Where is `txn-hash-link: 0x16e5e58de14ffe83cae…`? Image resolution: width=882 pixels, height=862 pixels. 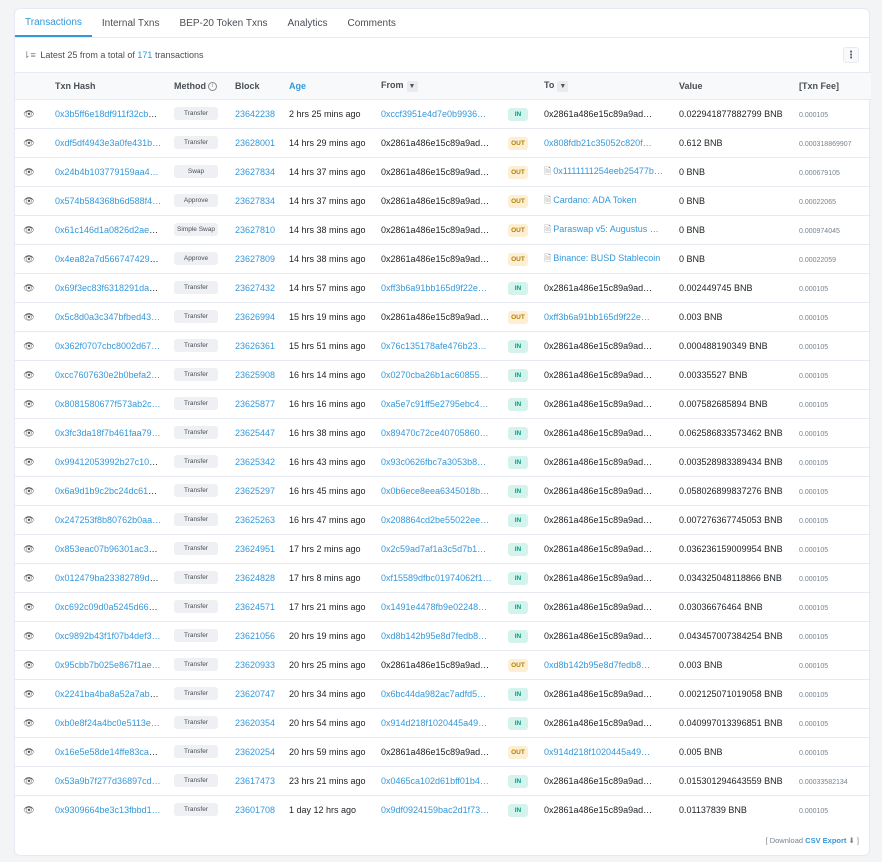 txn-hash-link: 0x16e5e58de14ffe83cae… is located at coordinates (109, 752).